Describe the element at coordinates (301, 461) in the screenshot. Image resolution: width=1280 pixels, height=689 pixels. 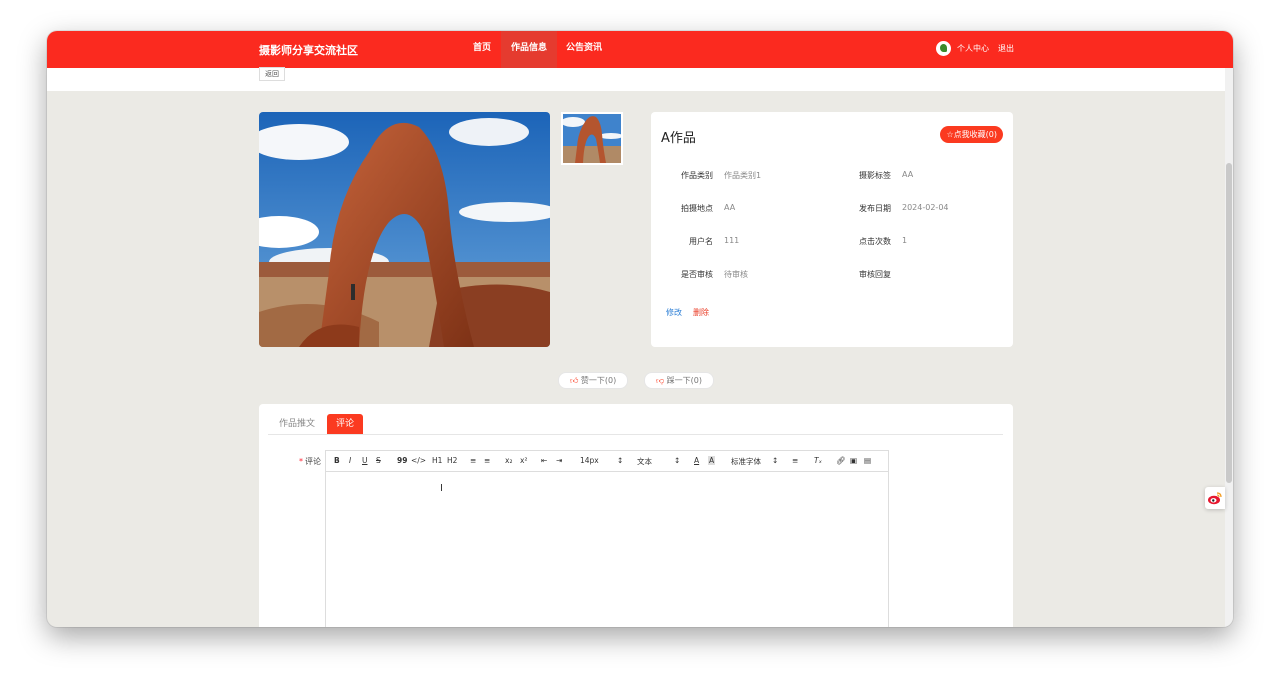
I see `required-mark: *` at that location.